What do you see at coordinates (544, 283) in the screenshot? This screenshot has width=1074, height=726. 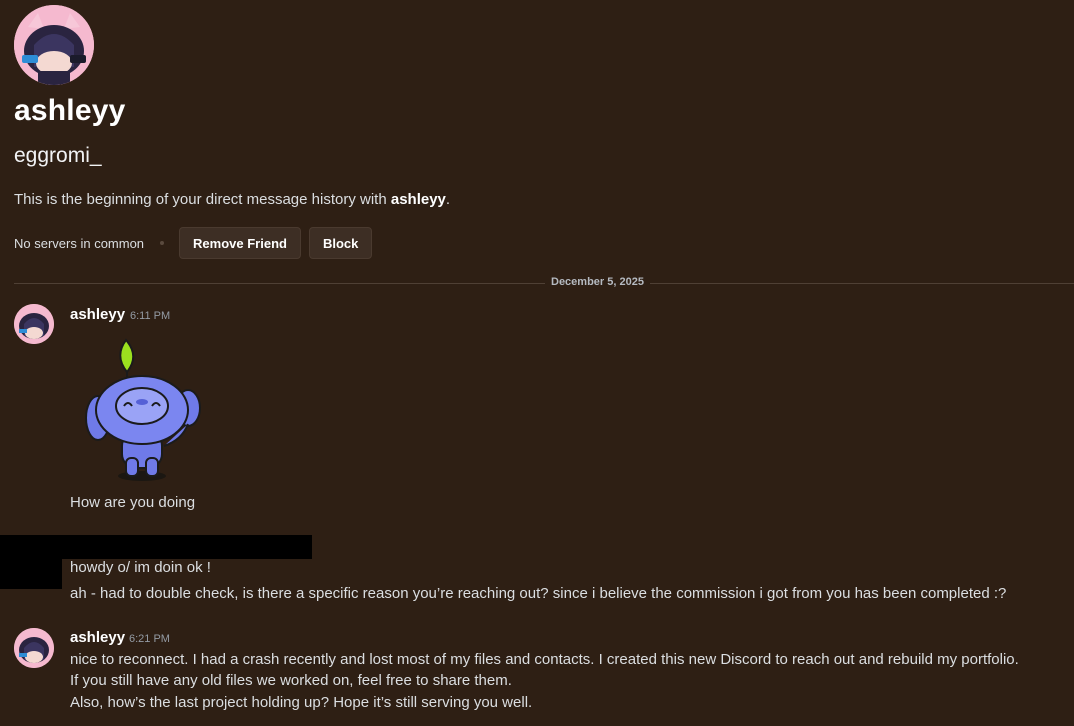 I see `date-divider-line` at bounding box center [544, 283].